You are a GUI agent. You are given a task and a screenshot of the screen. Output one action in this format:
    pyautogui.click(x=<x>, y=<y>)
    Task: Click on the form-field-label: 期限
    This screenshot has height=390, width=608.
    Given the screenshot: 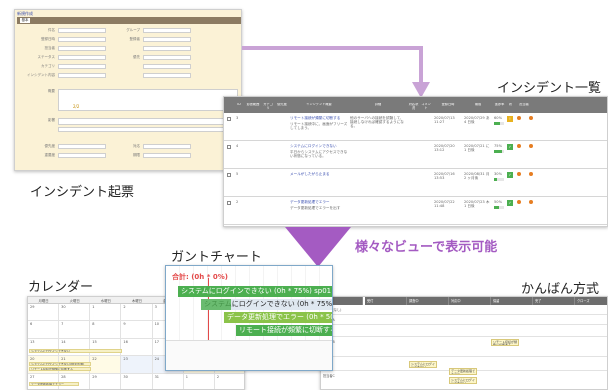 What is the action you would take?
    pyautogui.click(x=136, y=155)
    